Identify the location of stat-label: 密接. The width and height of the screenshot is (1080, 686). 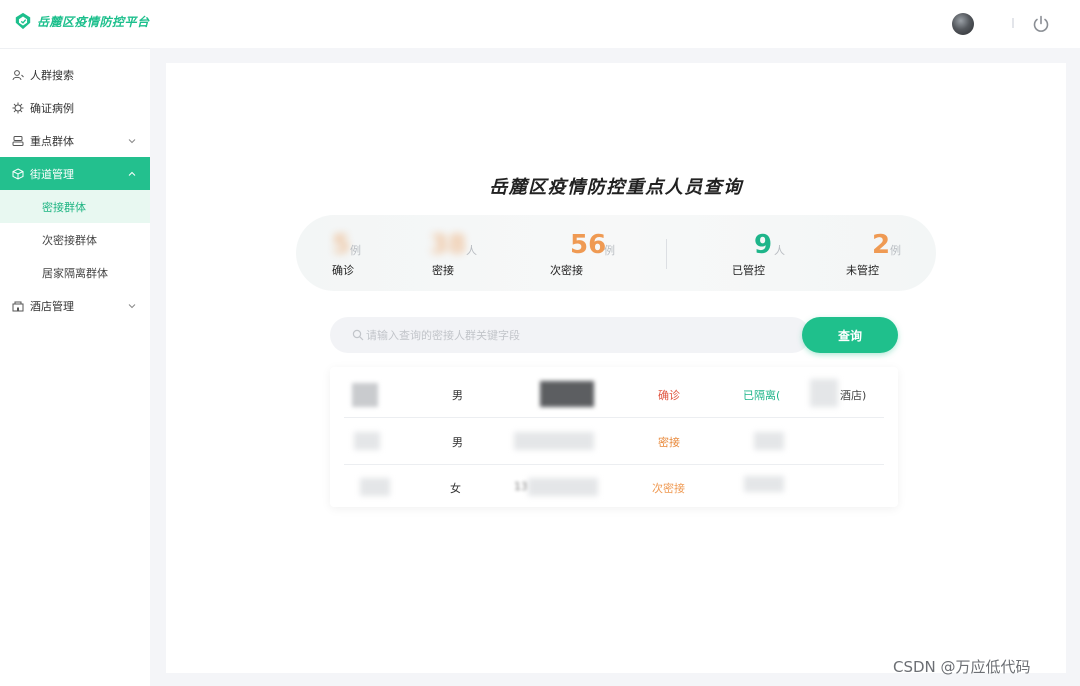
(443, 270).